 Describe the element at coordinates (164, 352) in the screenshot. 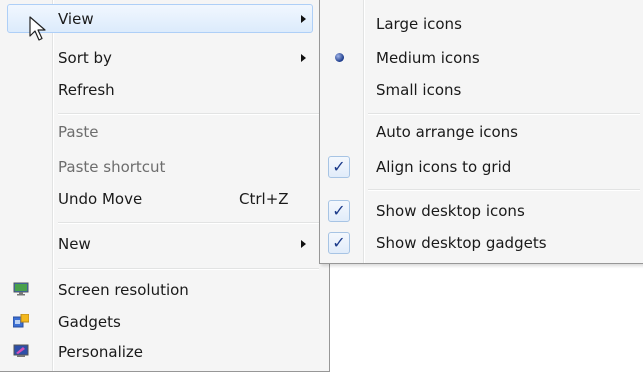

I see `menu-item-personalize: Personalize` at that location.